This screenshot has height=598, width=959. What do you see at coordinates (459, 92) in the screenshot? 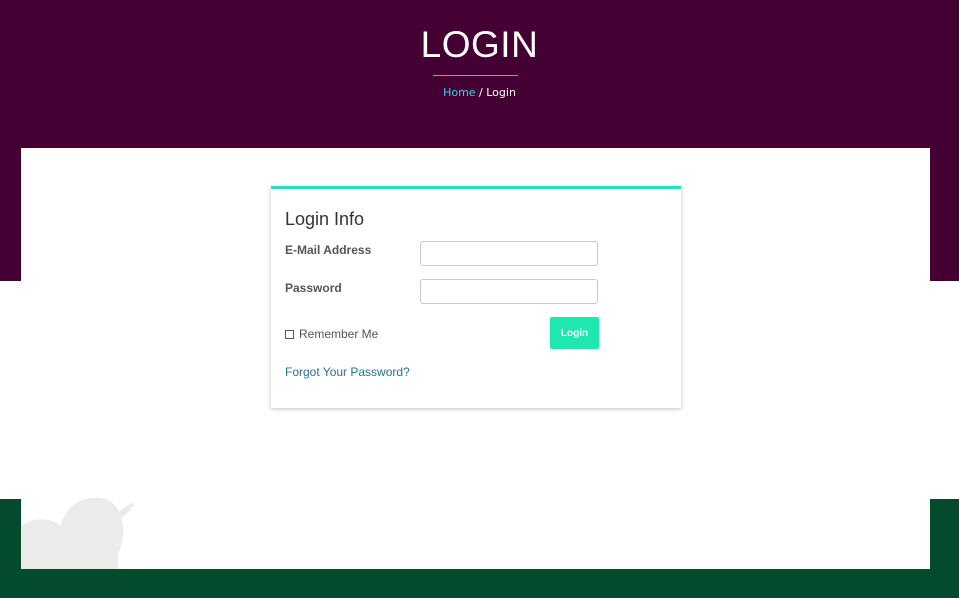
I see `breadcrumb-home-link: Home` at bounding box center [459, 92].